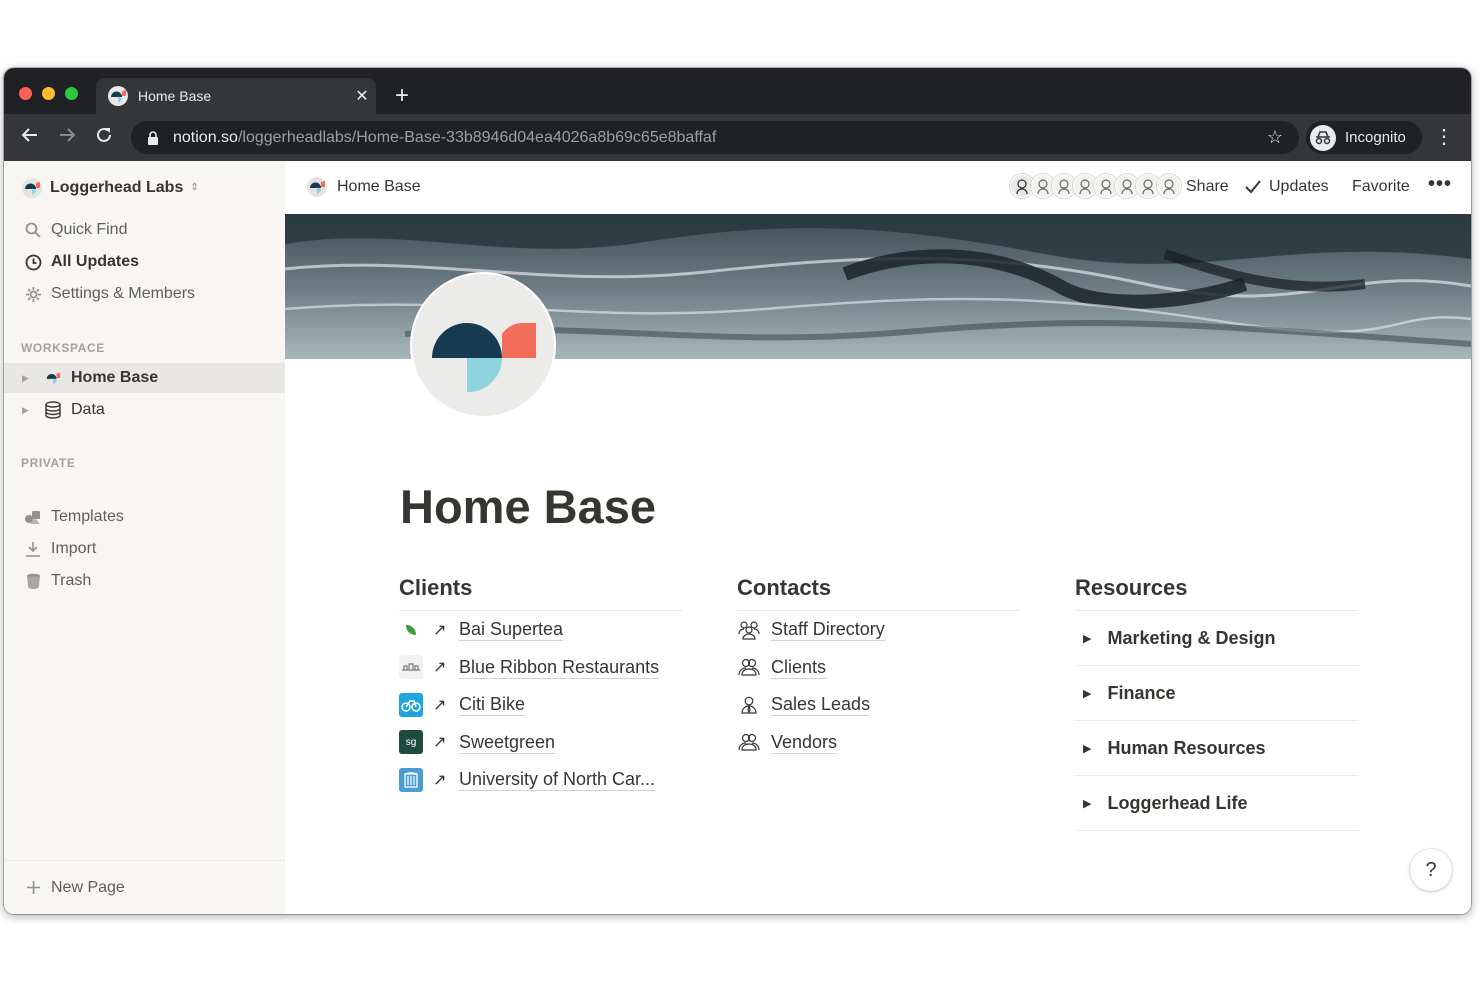 The width and height of the screenshot is (1480, 987). I want to click on sidebar-import: Import, so click(144, 549).